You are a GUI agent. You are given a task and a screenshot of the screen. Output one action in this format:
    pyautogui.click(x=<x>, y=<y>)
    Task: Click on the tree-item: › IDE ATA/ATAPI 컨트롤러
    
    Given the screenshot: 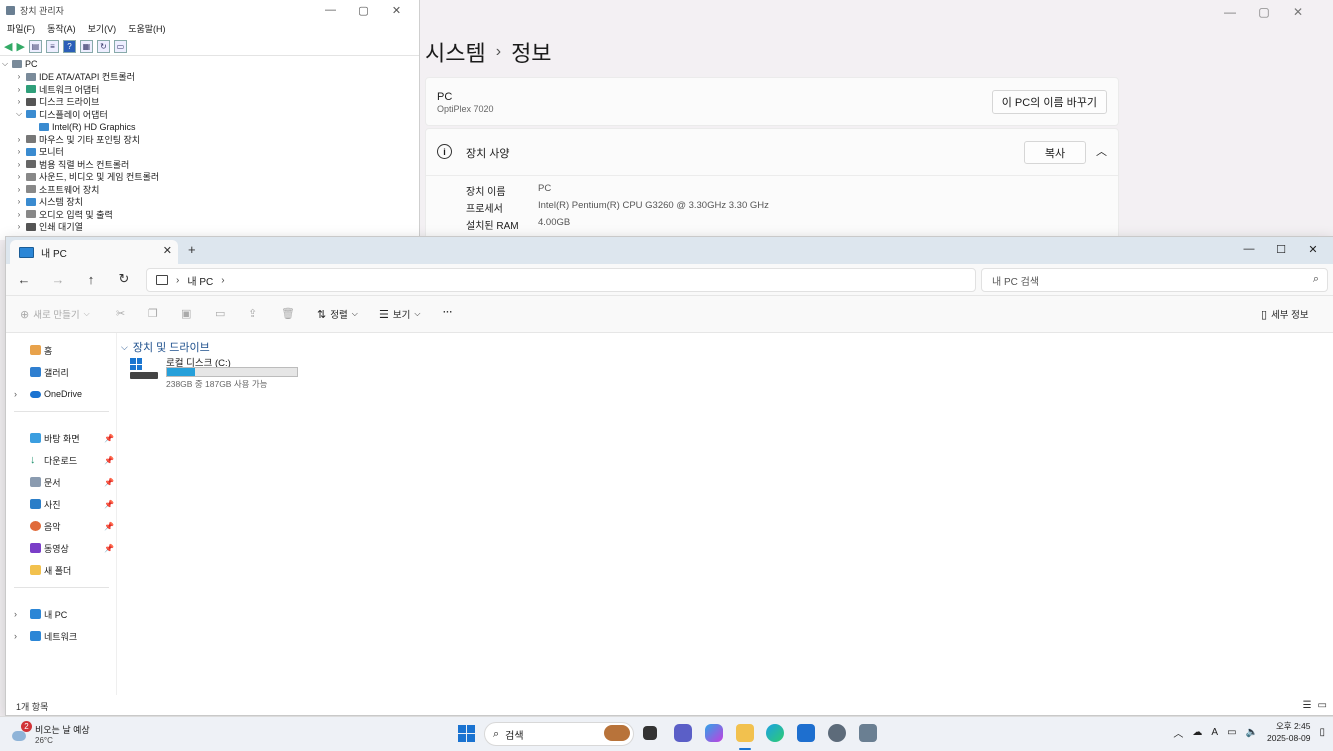 What is the action you would take?
    pyautogui.click(x=209, y=77)
    